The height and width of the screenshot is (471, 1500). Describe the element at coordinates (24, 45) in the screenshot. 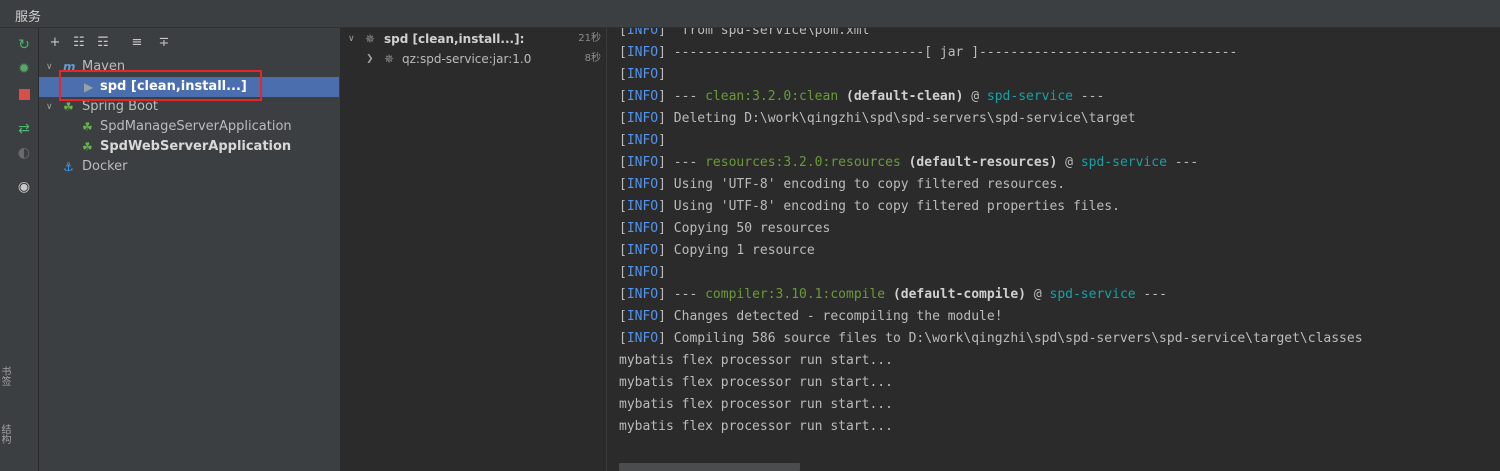

I see `rerun-icon: ↻` at that location.